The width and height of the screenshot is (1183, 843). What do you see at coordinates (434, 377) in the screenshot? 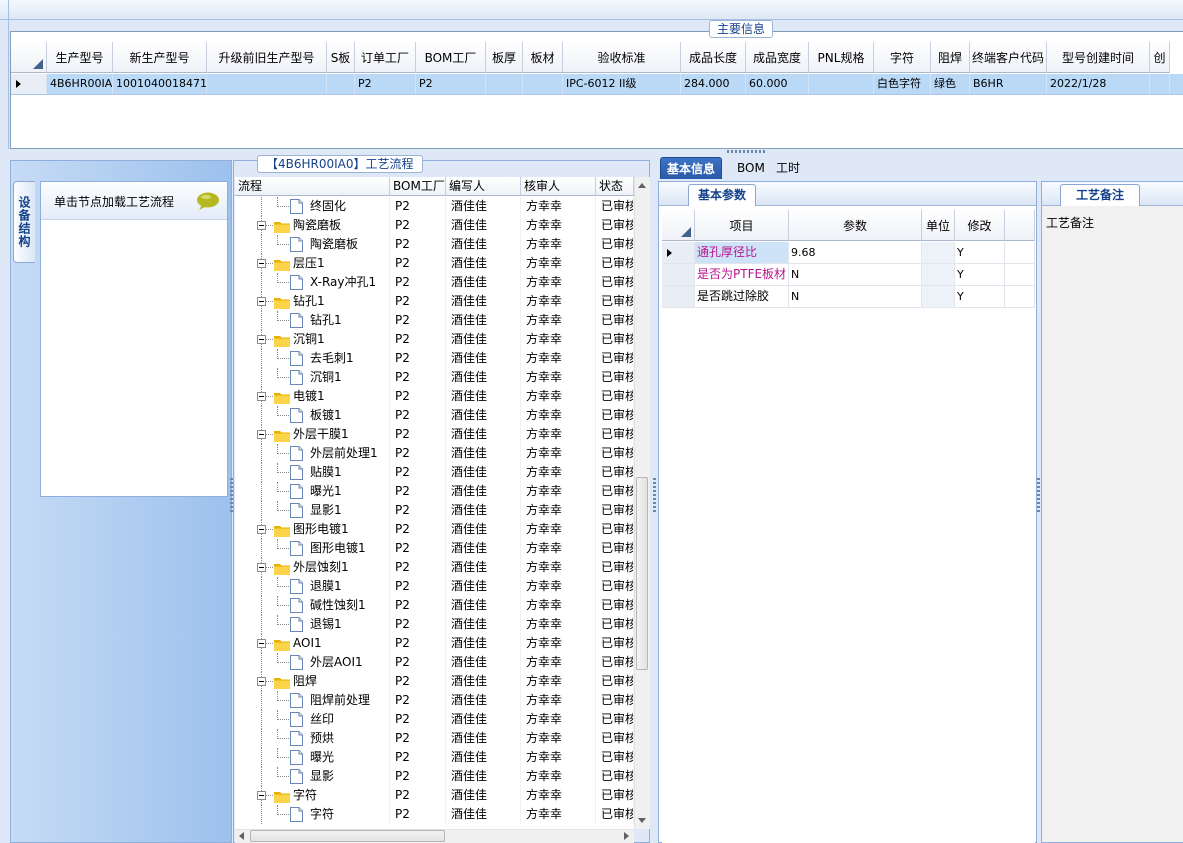
I see `tree-row: 沉铜1 P2 酒佳佳 方幸幸 已审核` at bounding box center [434, 377].